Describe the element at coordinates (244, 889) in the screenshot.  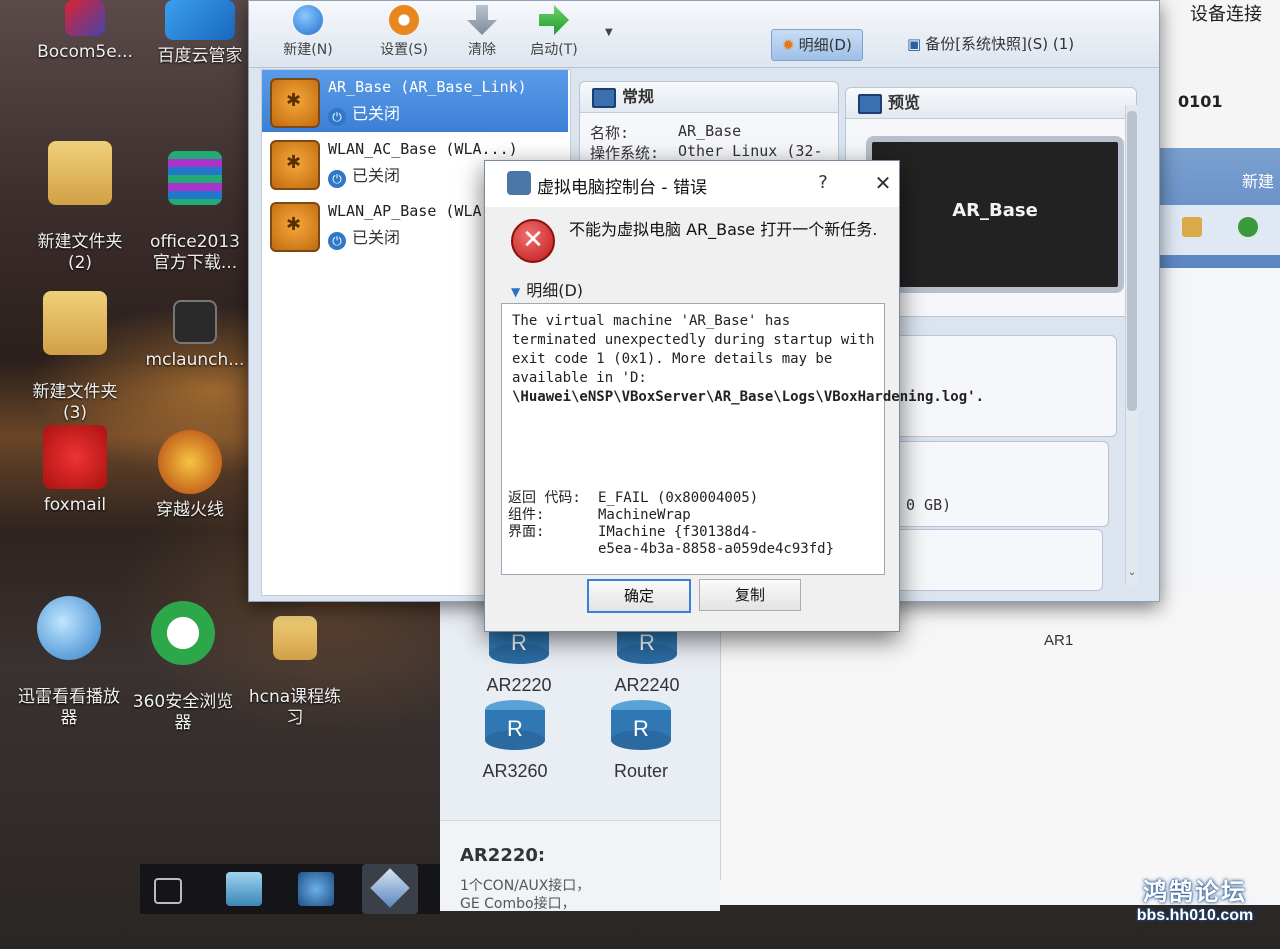
I see `taskbar-app-icon` at that location.